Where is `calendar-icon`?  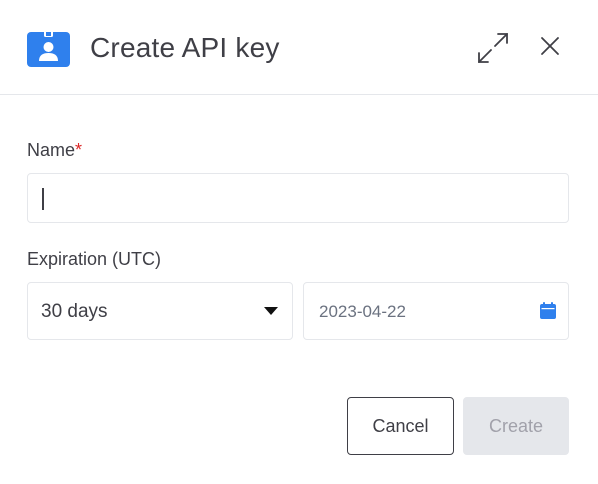
calendar-icon is located at coordinates (548, 310).